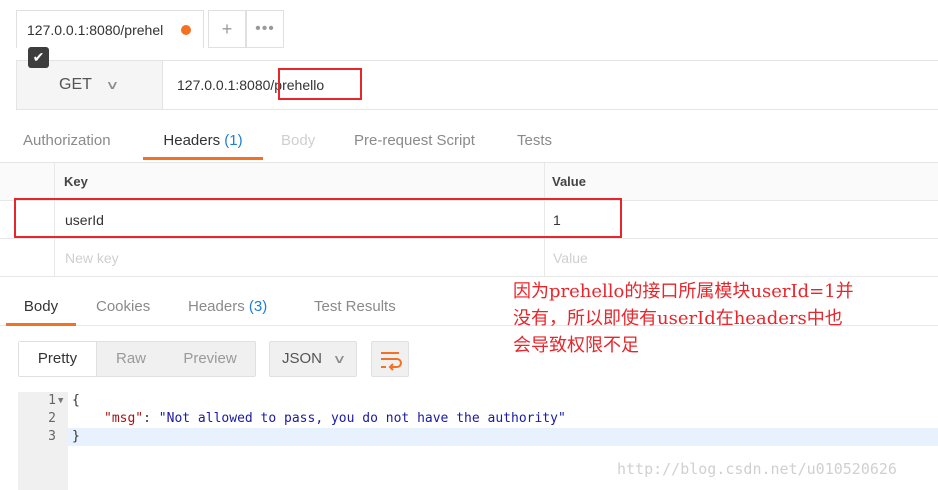 Image resolution: width=938 pixels, height=490 pixels. I want to click on ellipsis-icon: •••, so click(265, 28).